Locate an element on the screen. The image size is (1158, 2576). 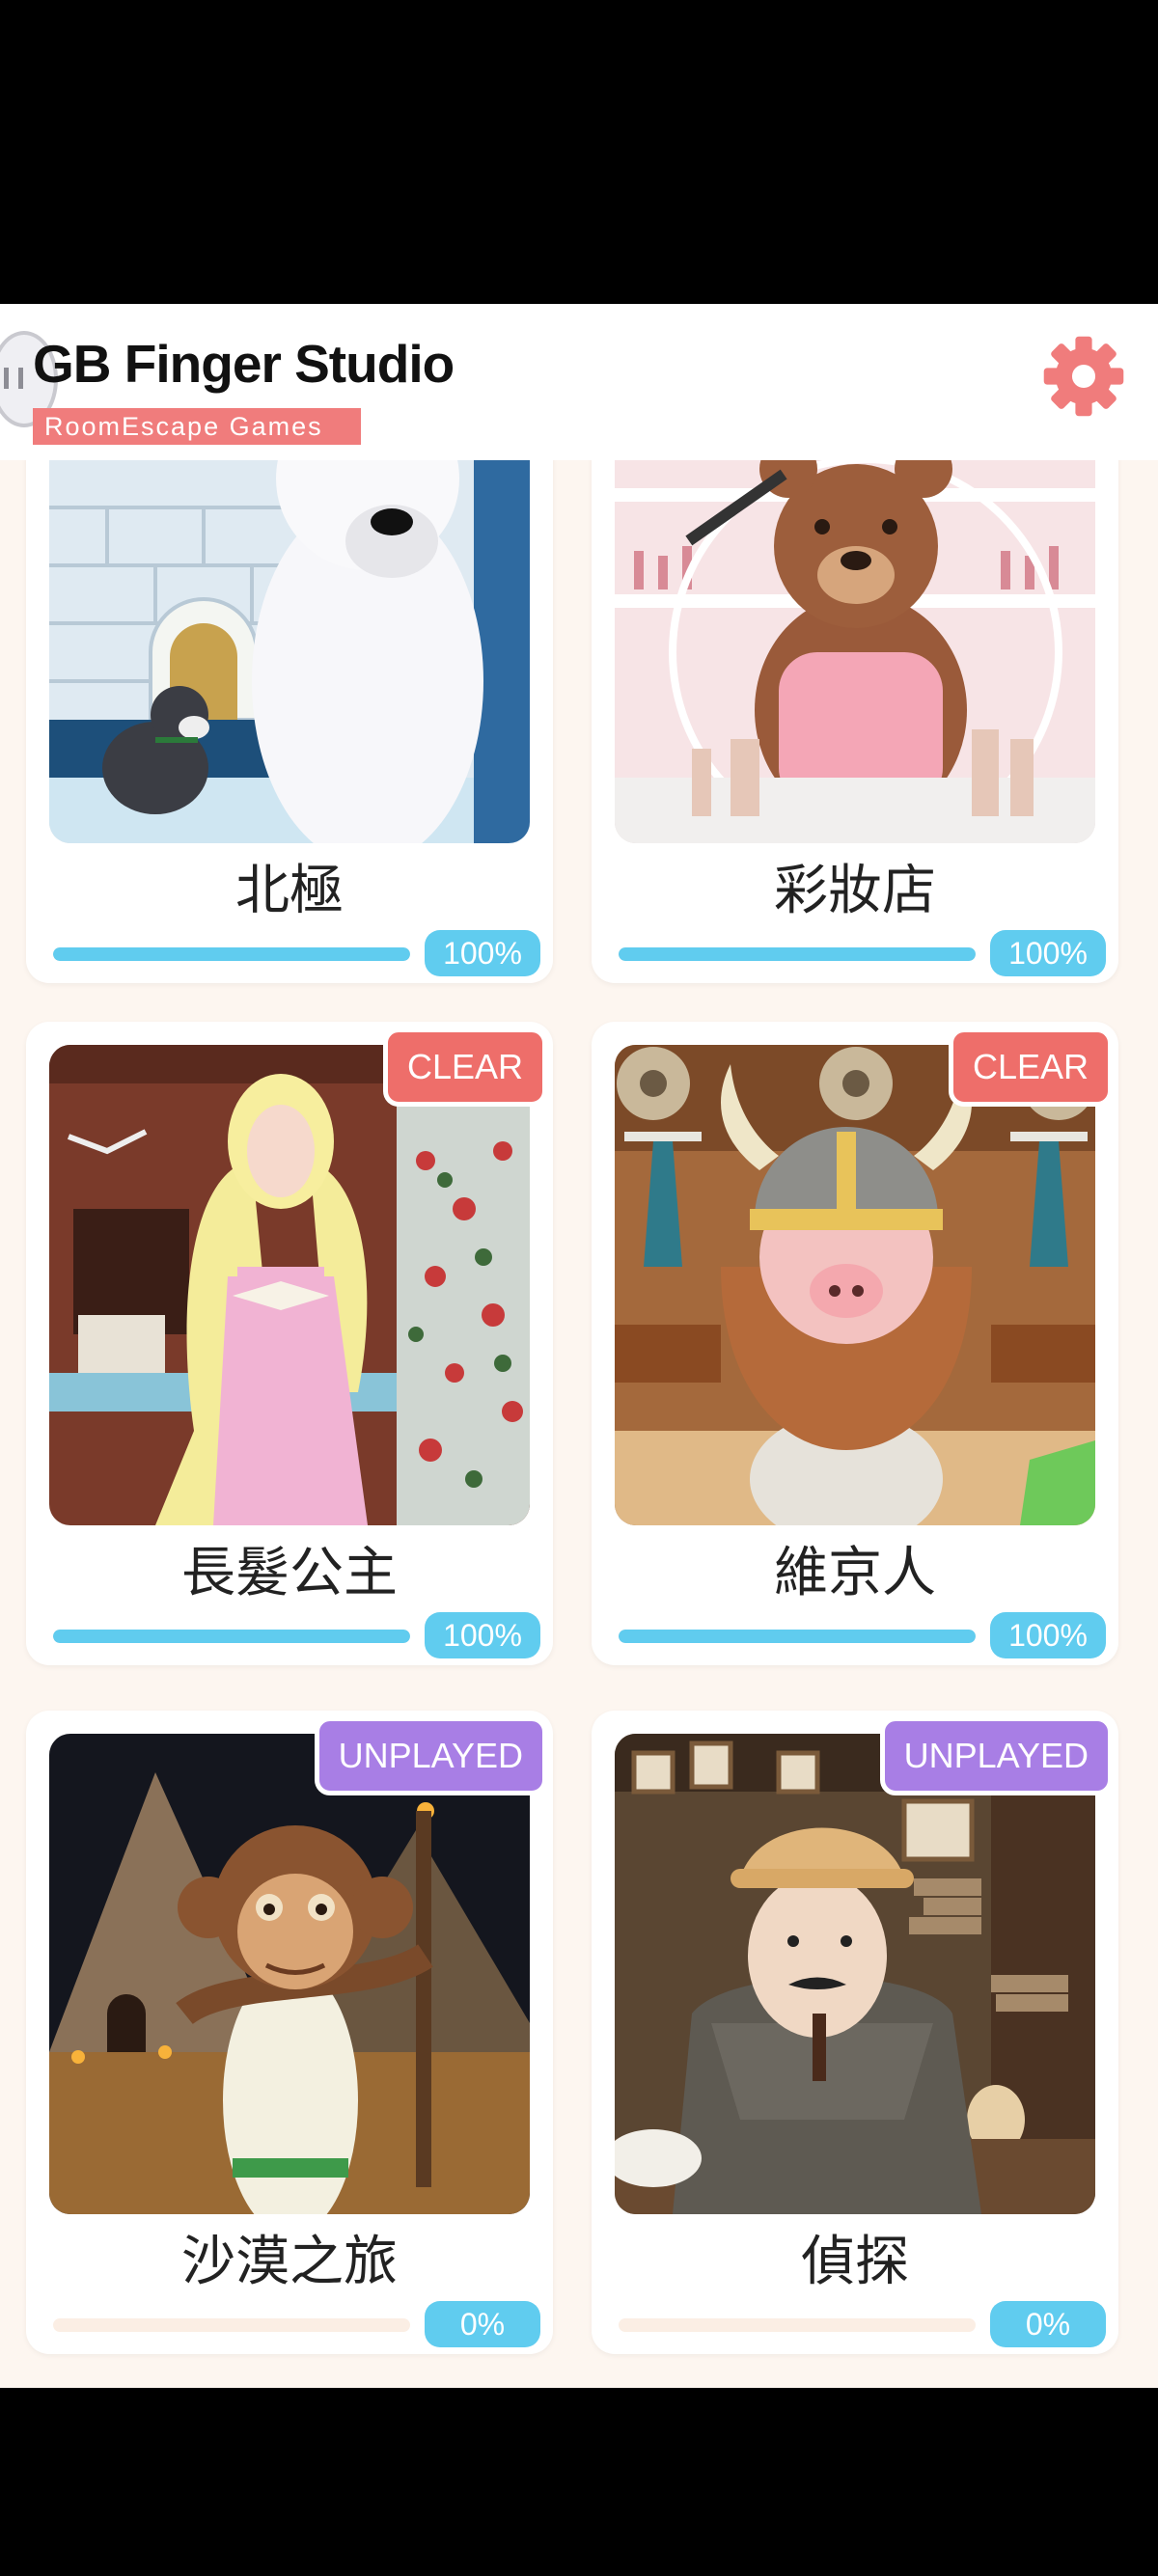
gear-icon is located at coordinates (1083, 376).